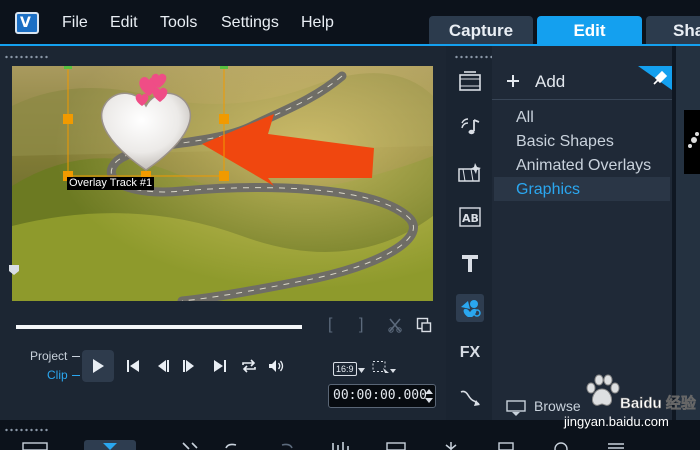 The height and width of the screenshot is (450, 700). I want to click on media-icon, so click(470, 82).